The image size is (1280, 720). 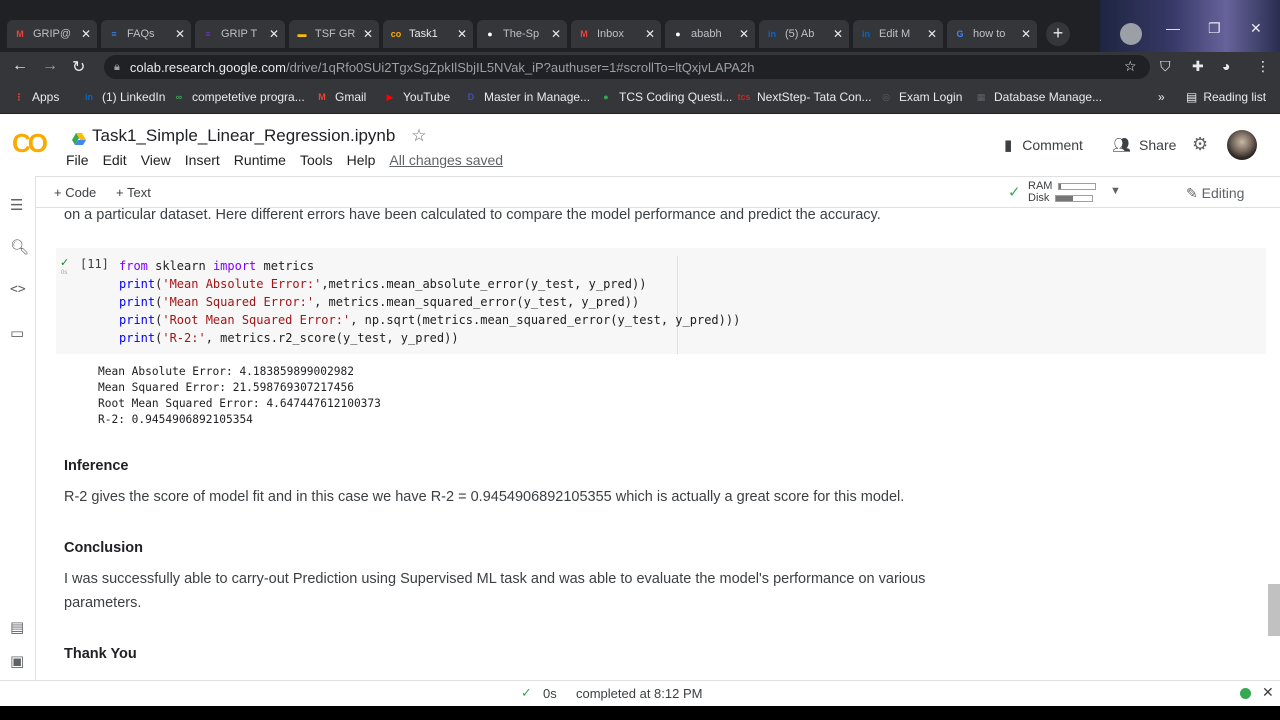 What do you see at coordinates (115, 160) in the screenshot?
I see `menu-edit: Edit` at bounding box center [115, 160].